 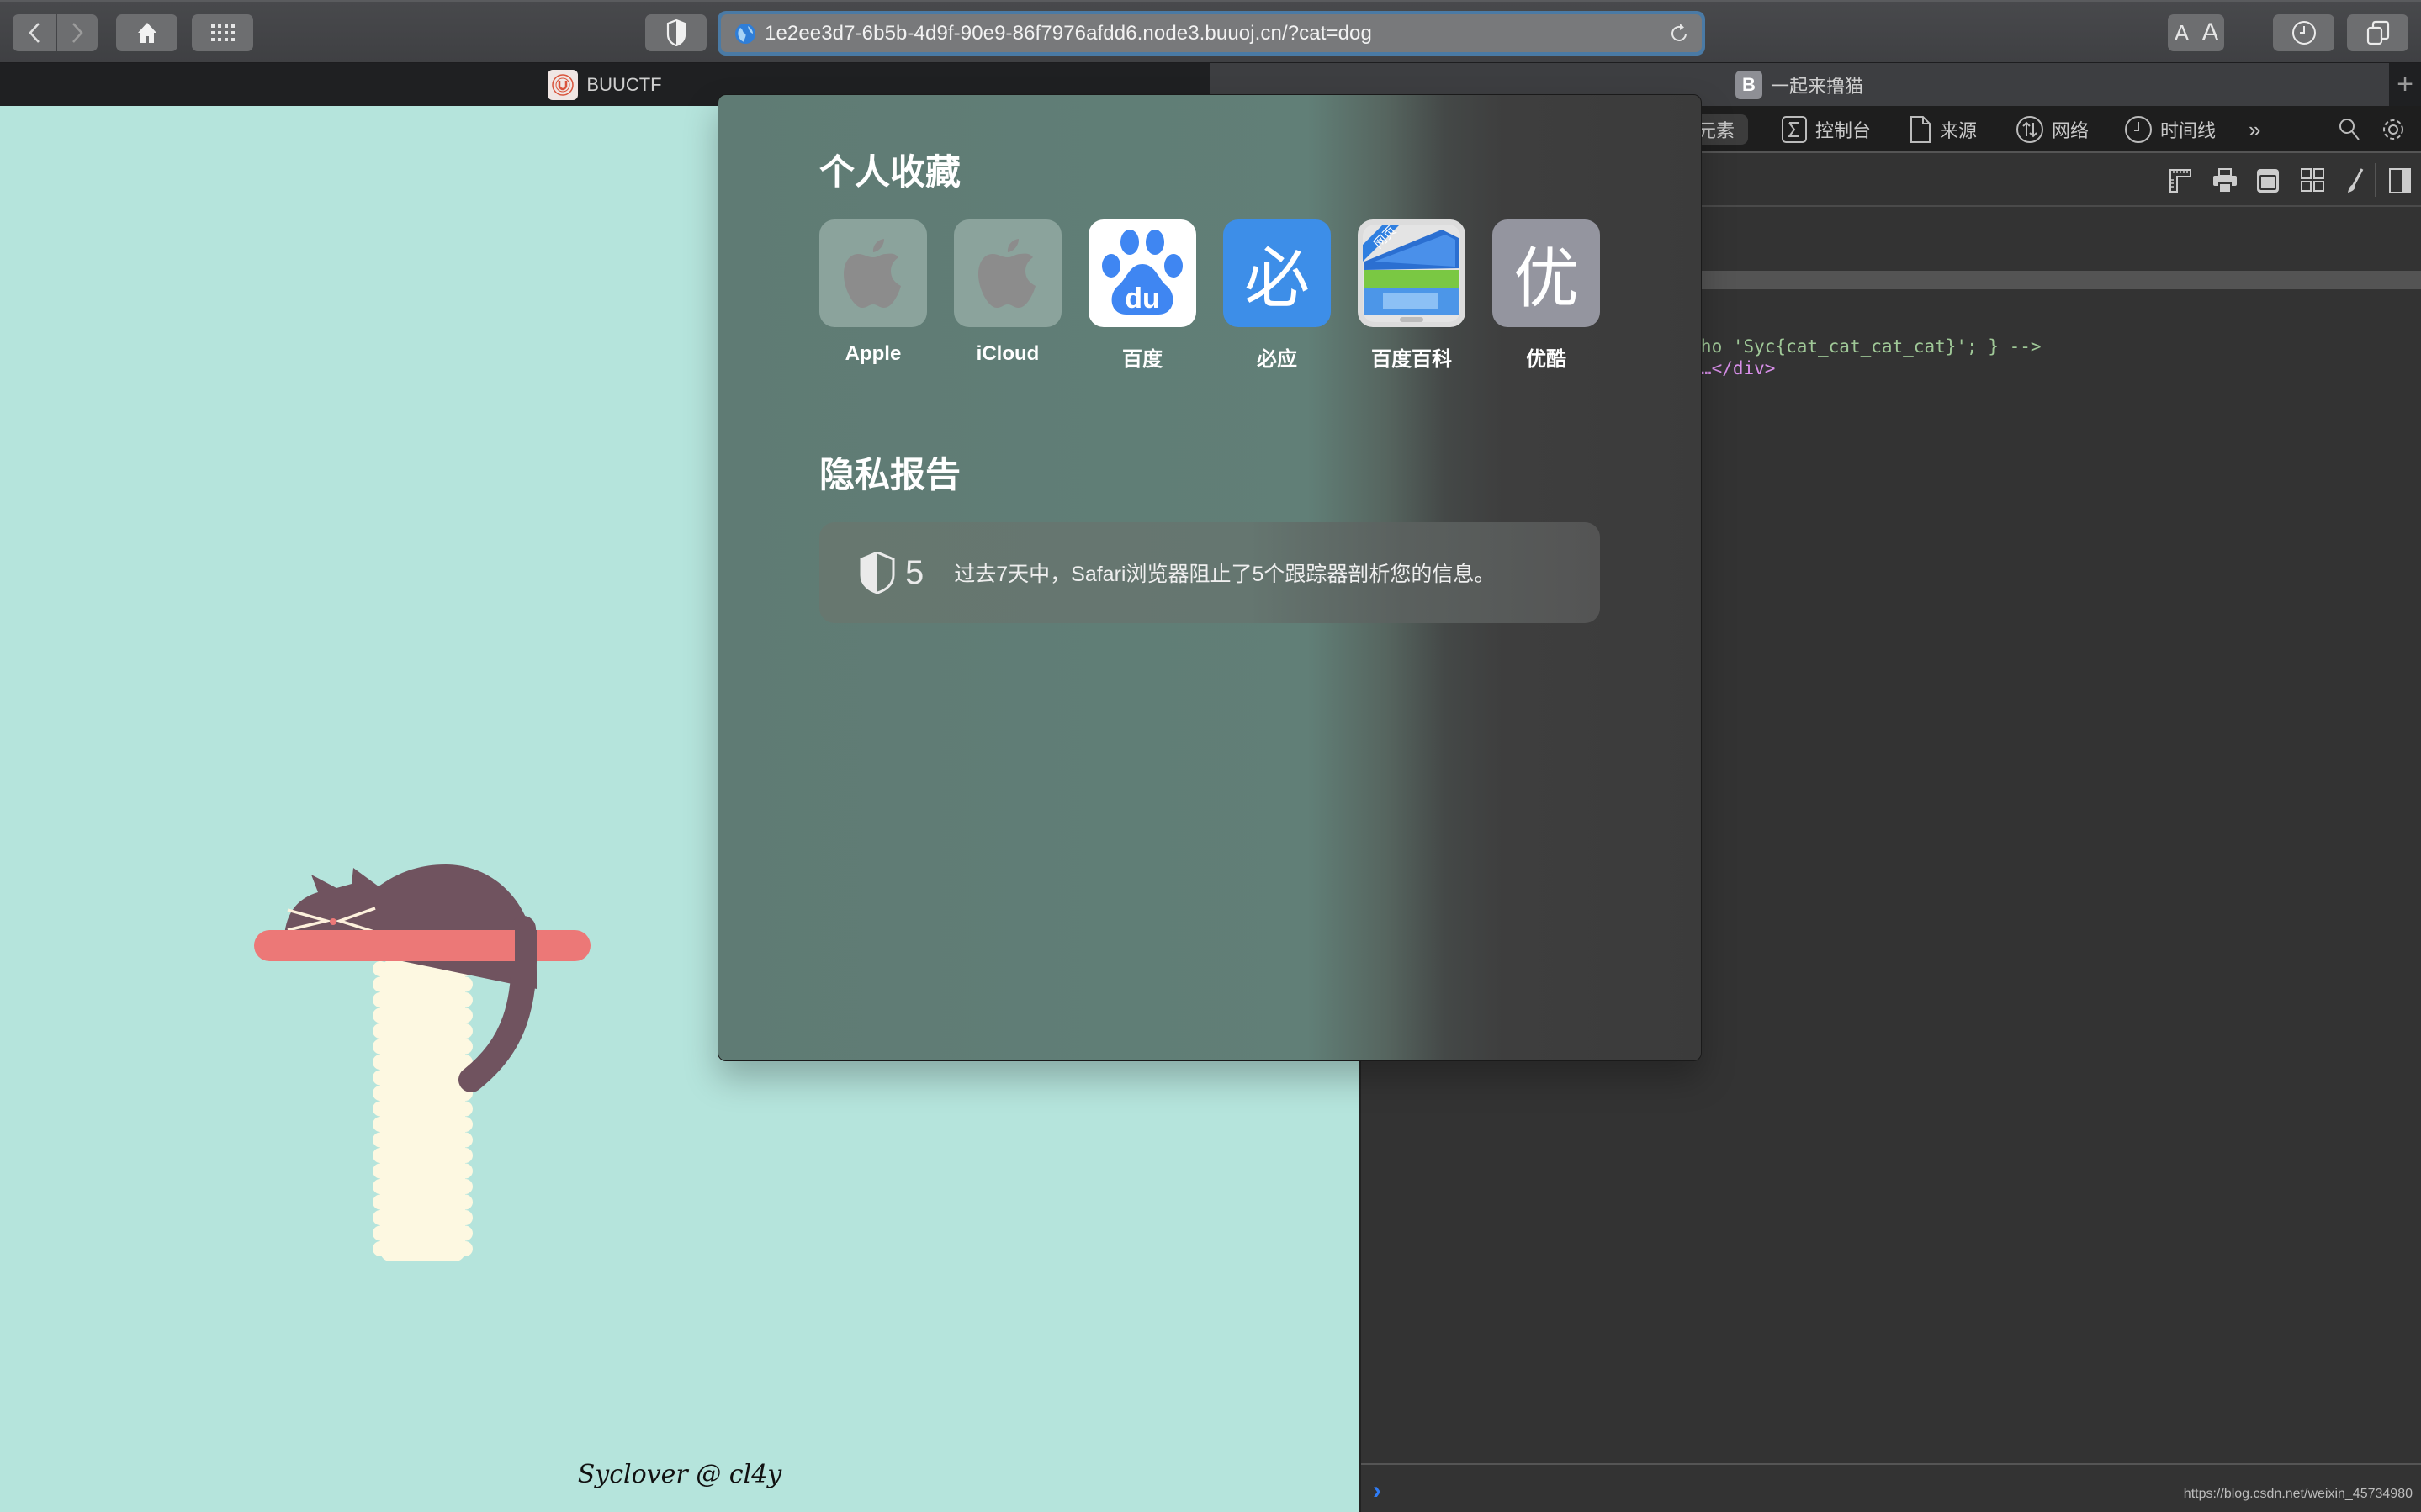 I want to click on tab-title: 一起来撸猫, so click(x=1817, y=86).